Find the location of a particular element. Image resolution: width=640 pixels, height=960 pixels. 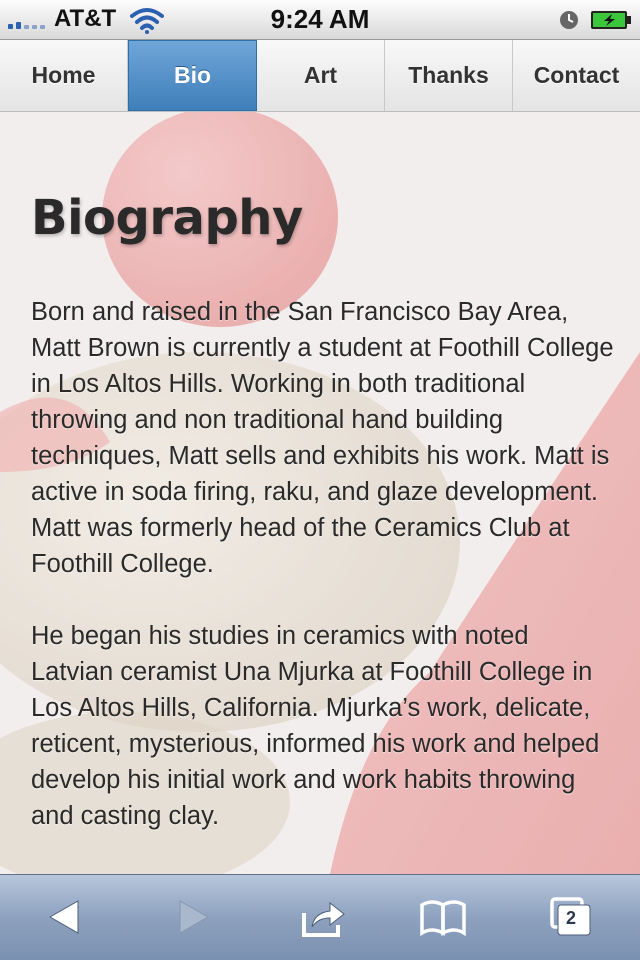

forward-button is located at coordinates (193, 917).